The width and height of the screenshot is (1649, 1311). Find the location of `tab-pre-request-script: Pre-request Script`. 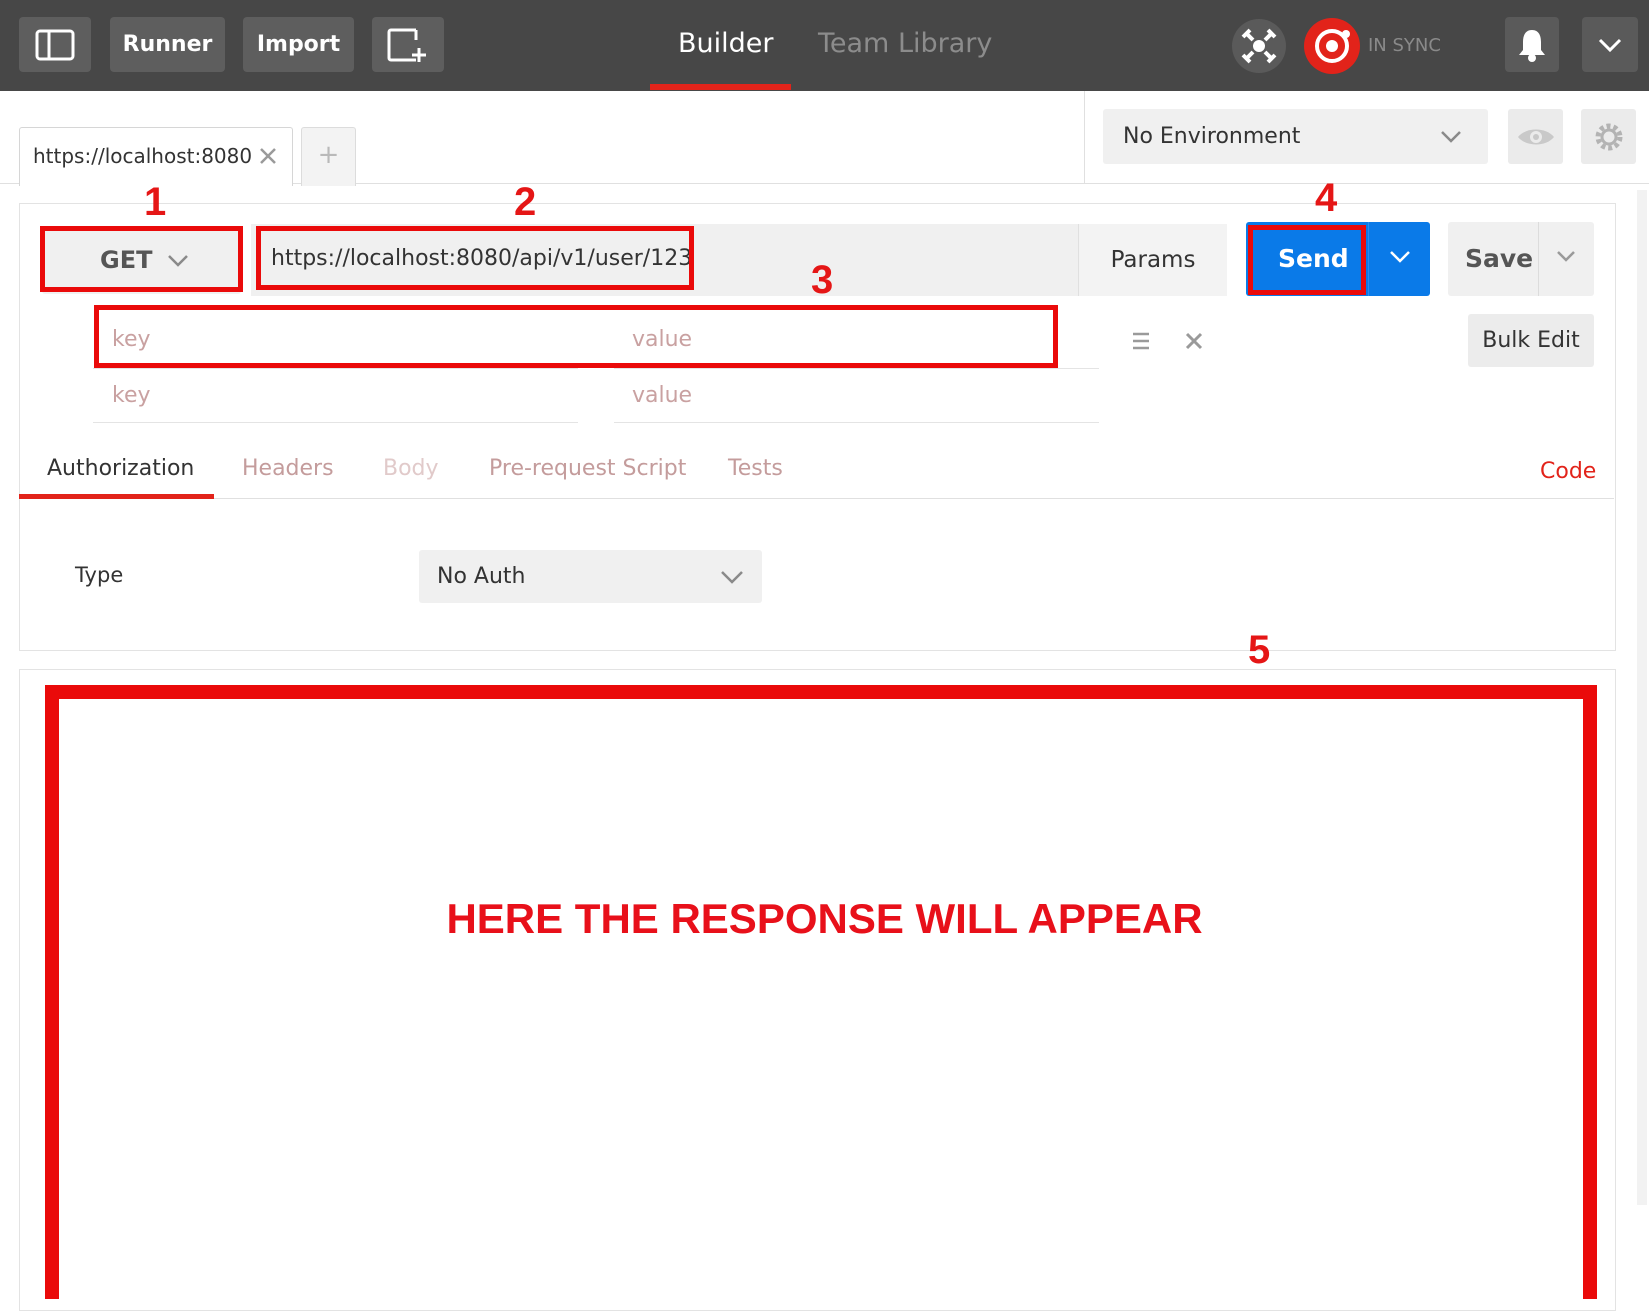

tab-pre-request-script: Pre-request Script is located at coordinates (587, 468).